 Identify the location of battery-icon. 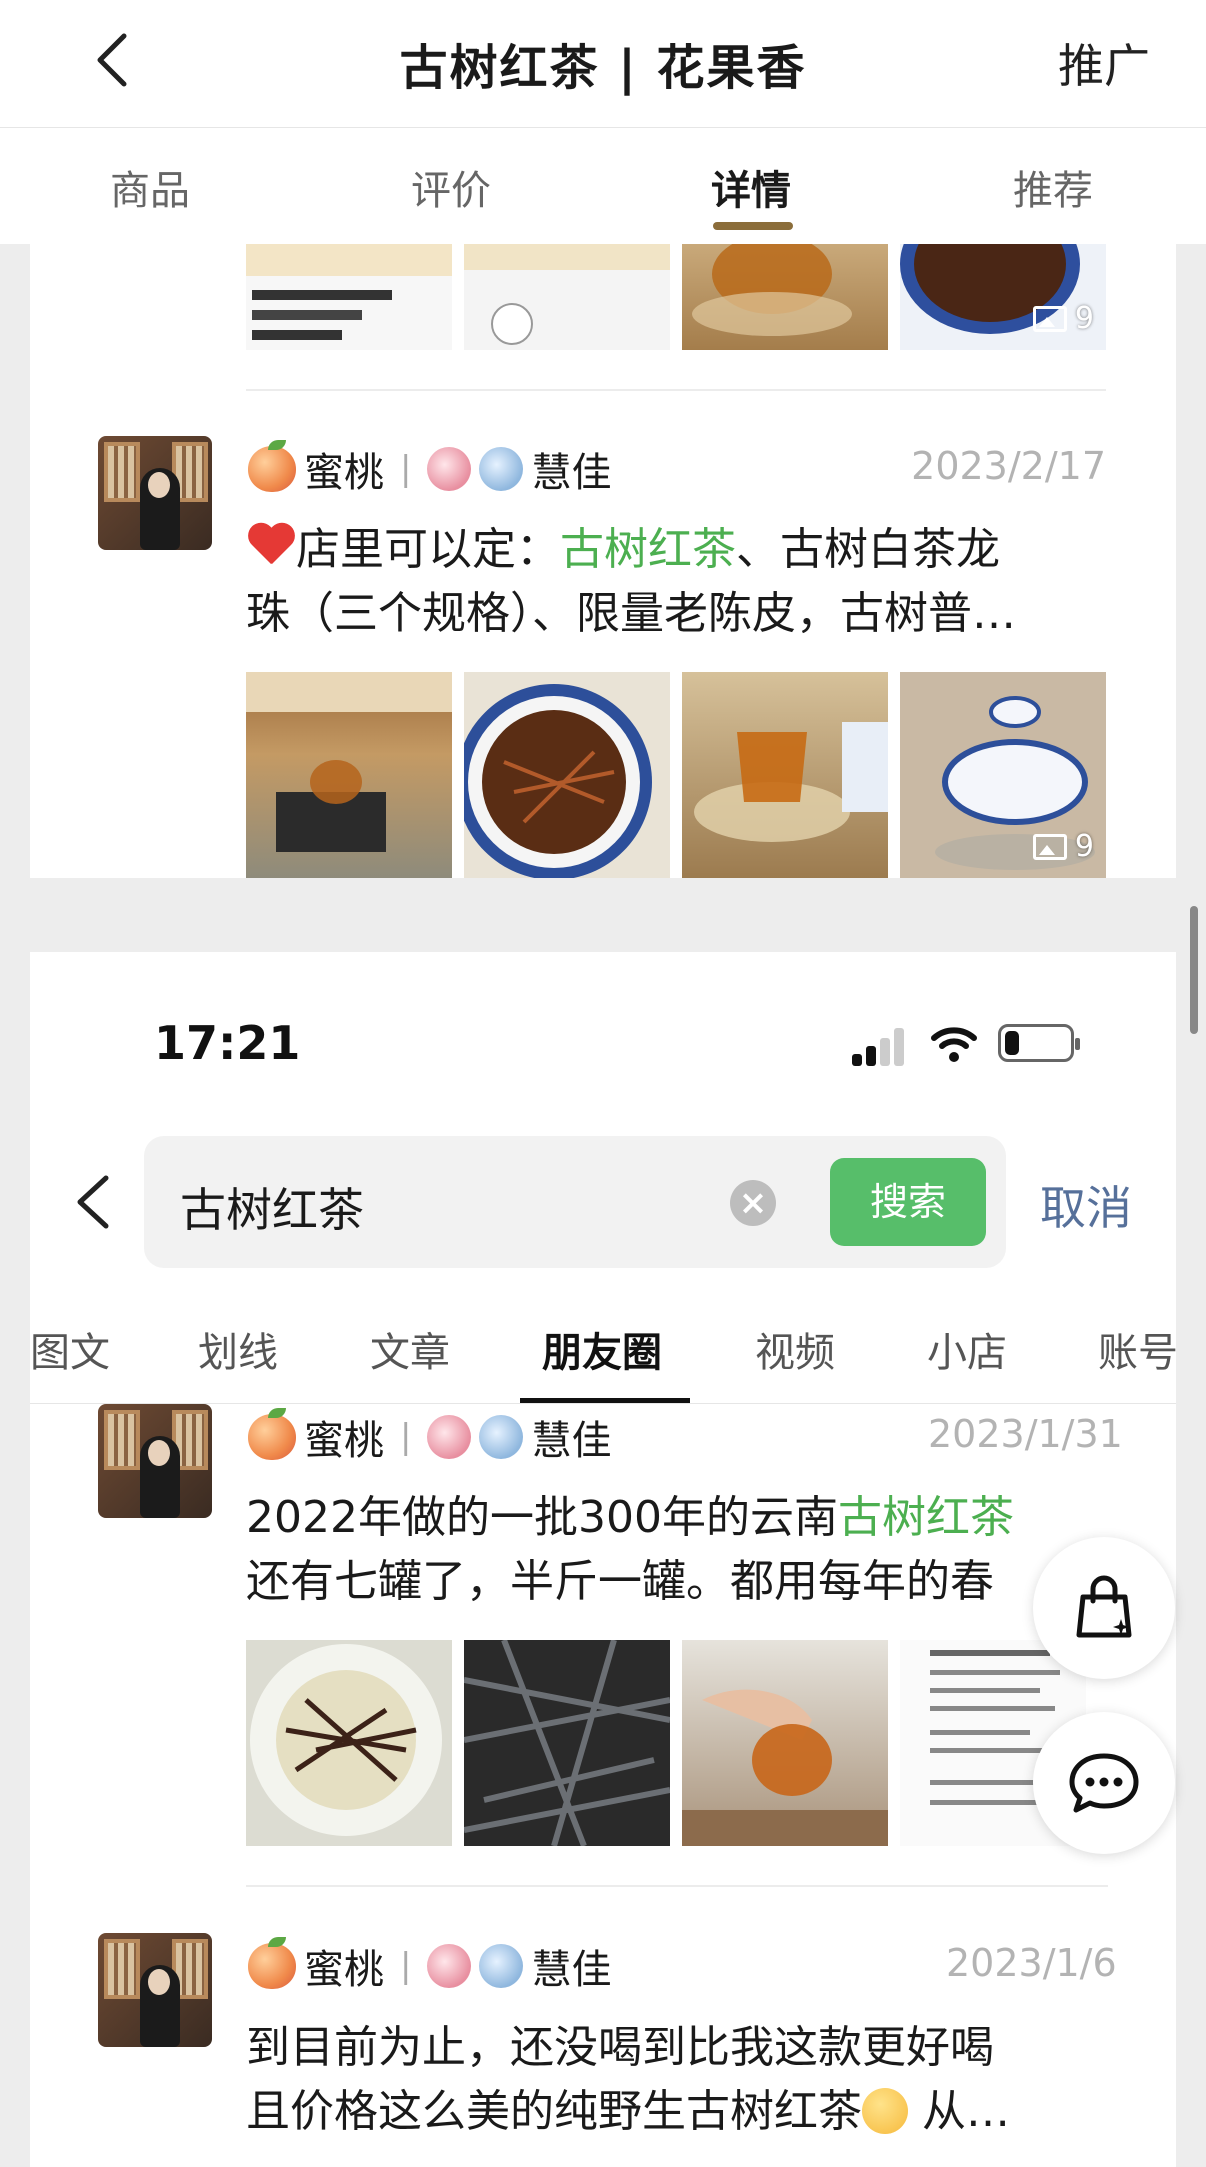
(1039, 1043).